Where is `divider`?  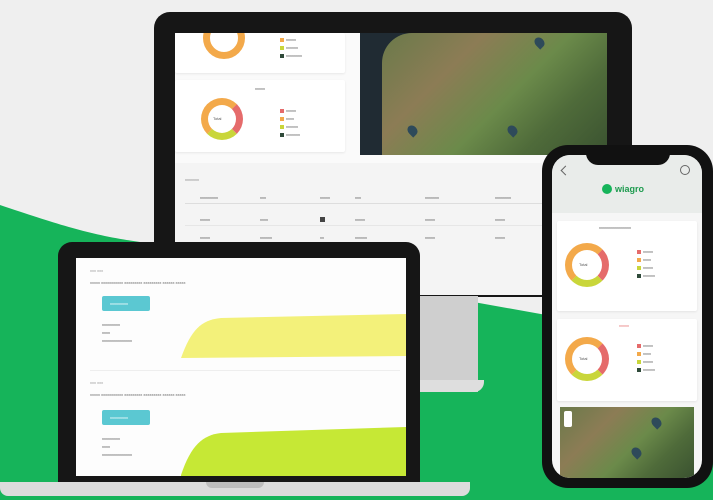
divider is located at coordinates (245, 370).